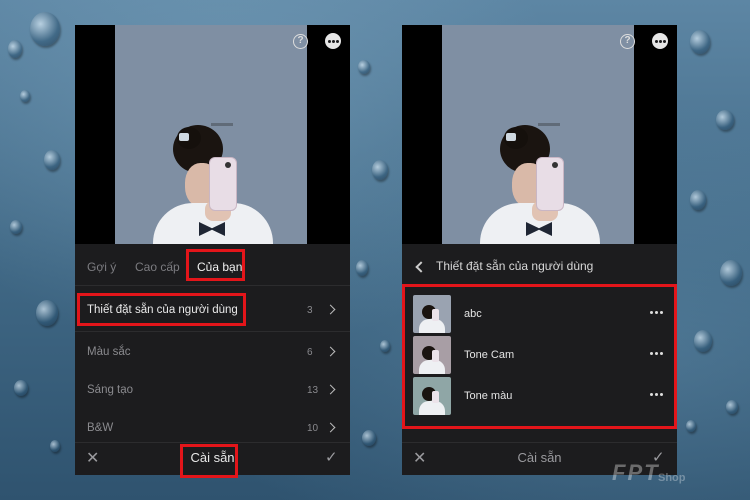 Image resolution: width=750 pixels, height=500 pixels. I want to click on preset-name: Tone màu, so click(488, 396).